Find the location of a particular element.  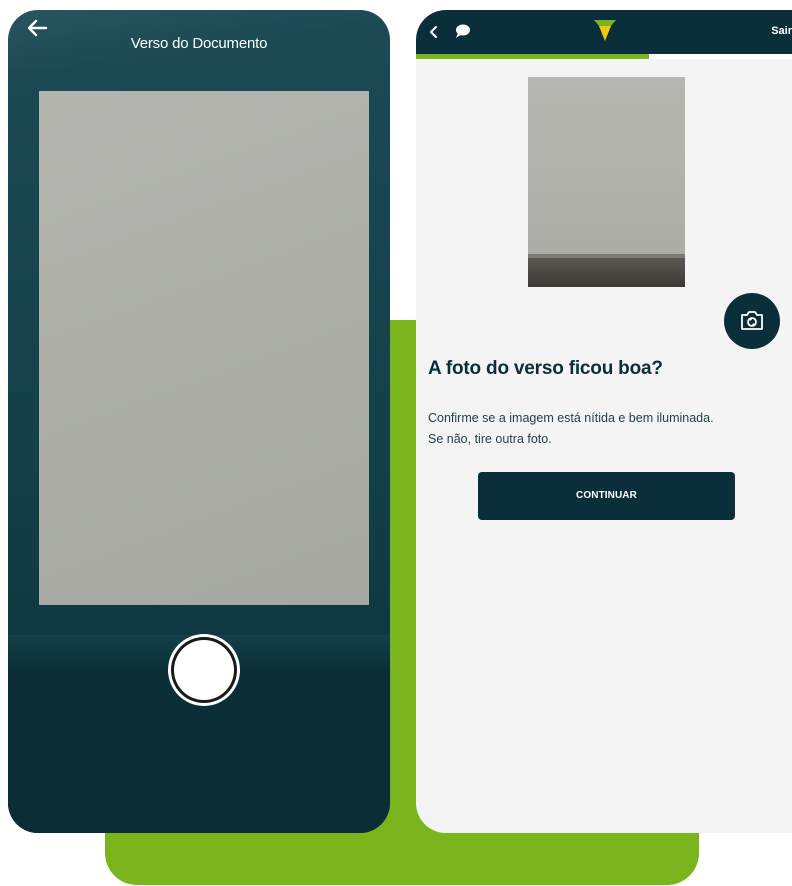

exit-link: Sair is located at coordinates (781, 31).